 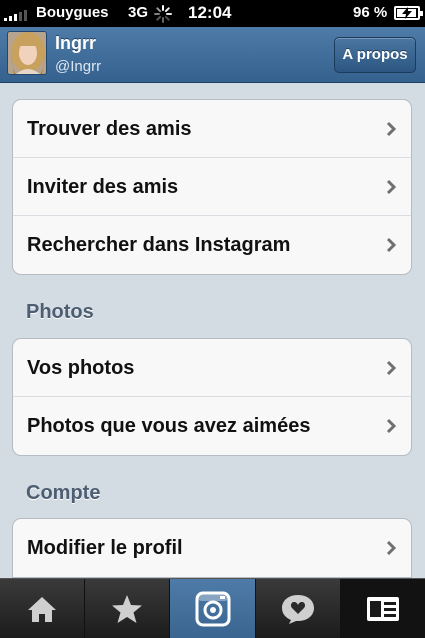 I want to click on battery-icon, so click(x=408, y=13).